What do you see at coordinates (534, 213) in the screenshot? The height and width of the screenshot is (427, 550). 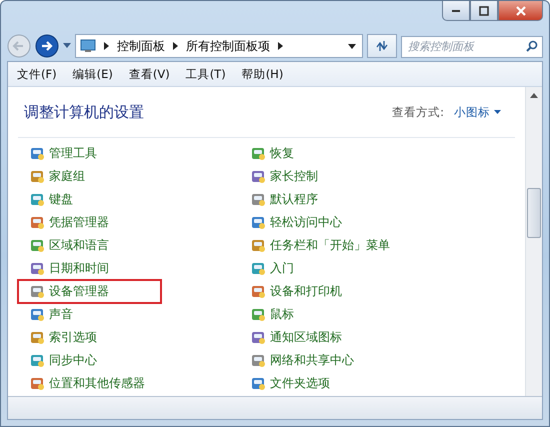 I see `scroll-thumb` at bounding box center [534, 213].